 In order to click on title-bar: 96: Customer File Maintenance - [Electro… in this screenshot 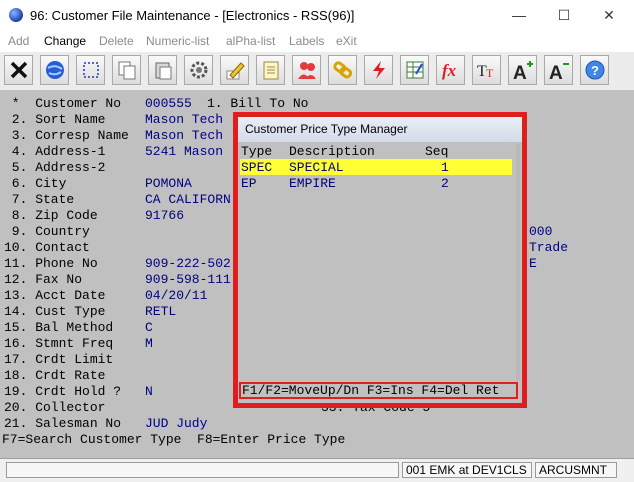, I will do `click(317, 15)`.